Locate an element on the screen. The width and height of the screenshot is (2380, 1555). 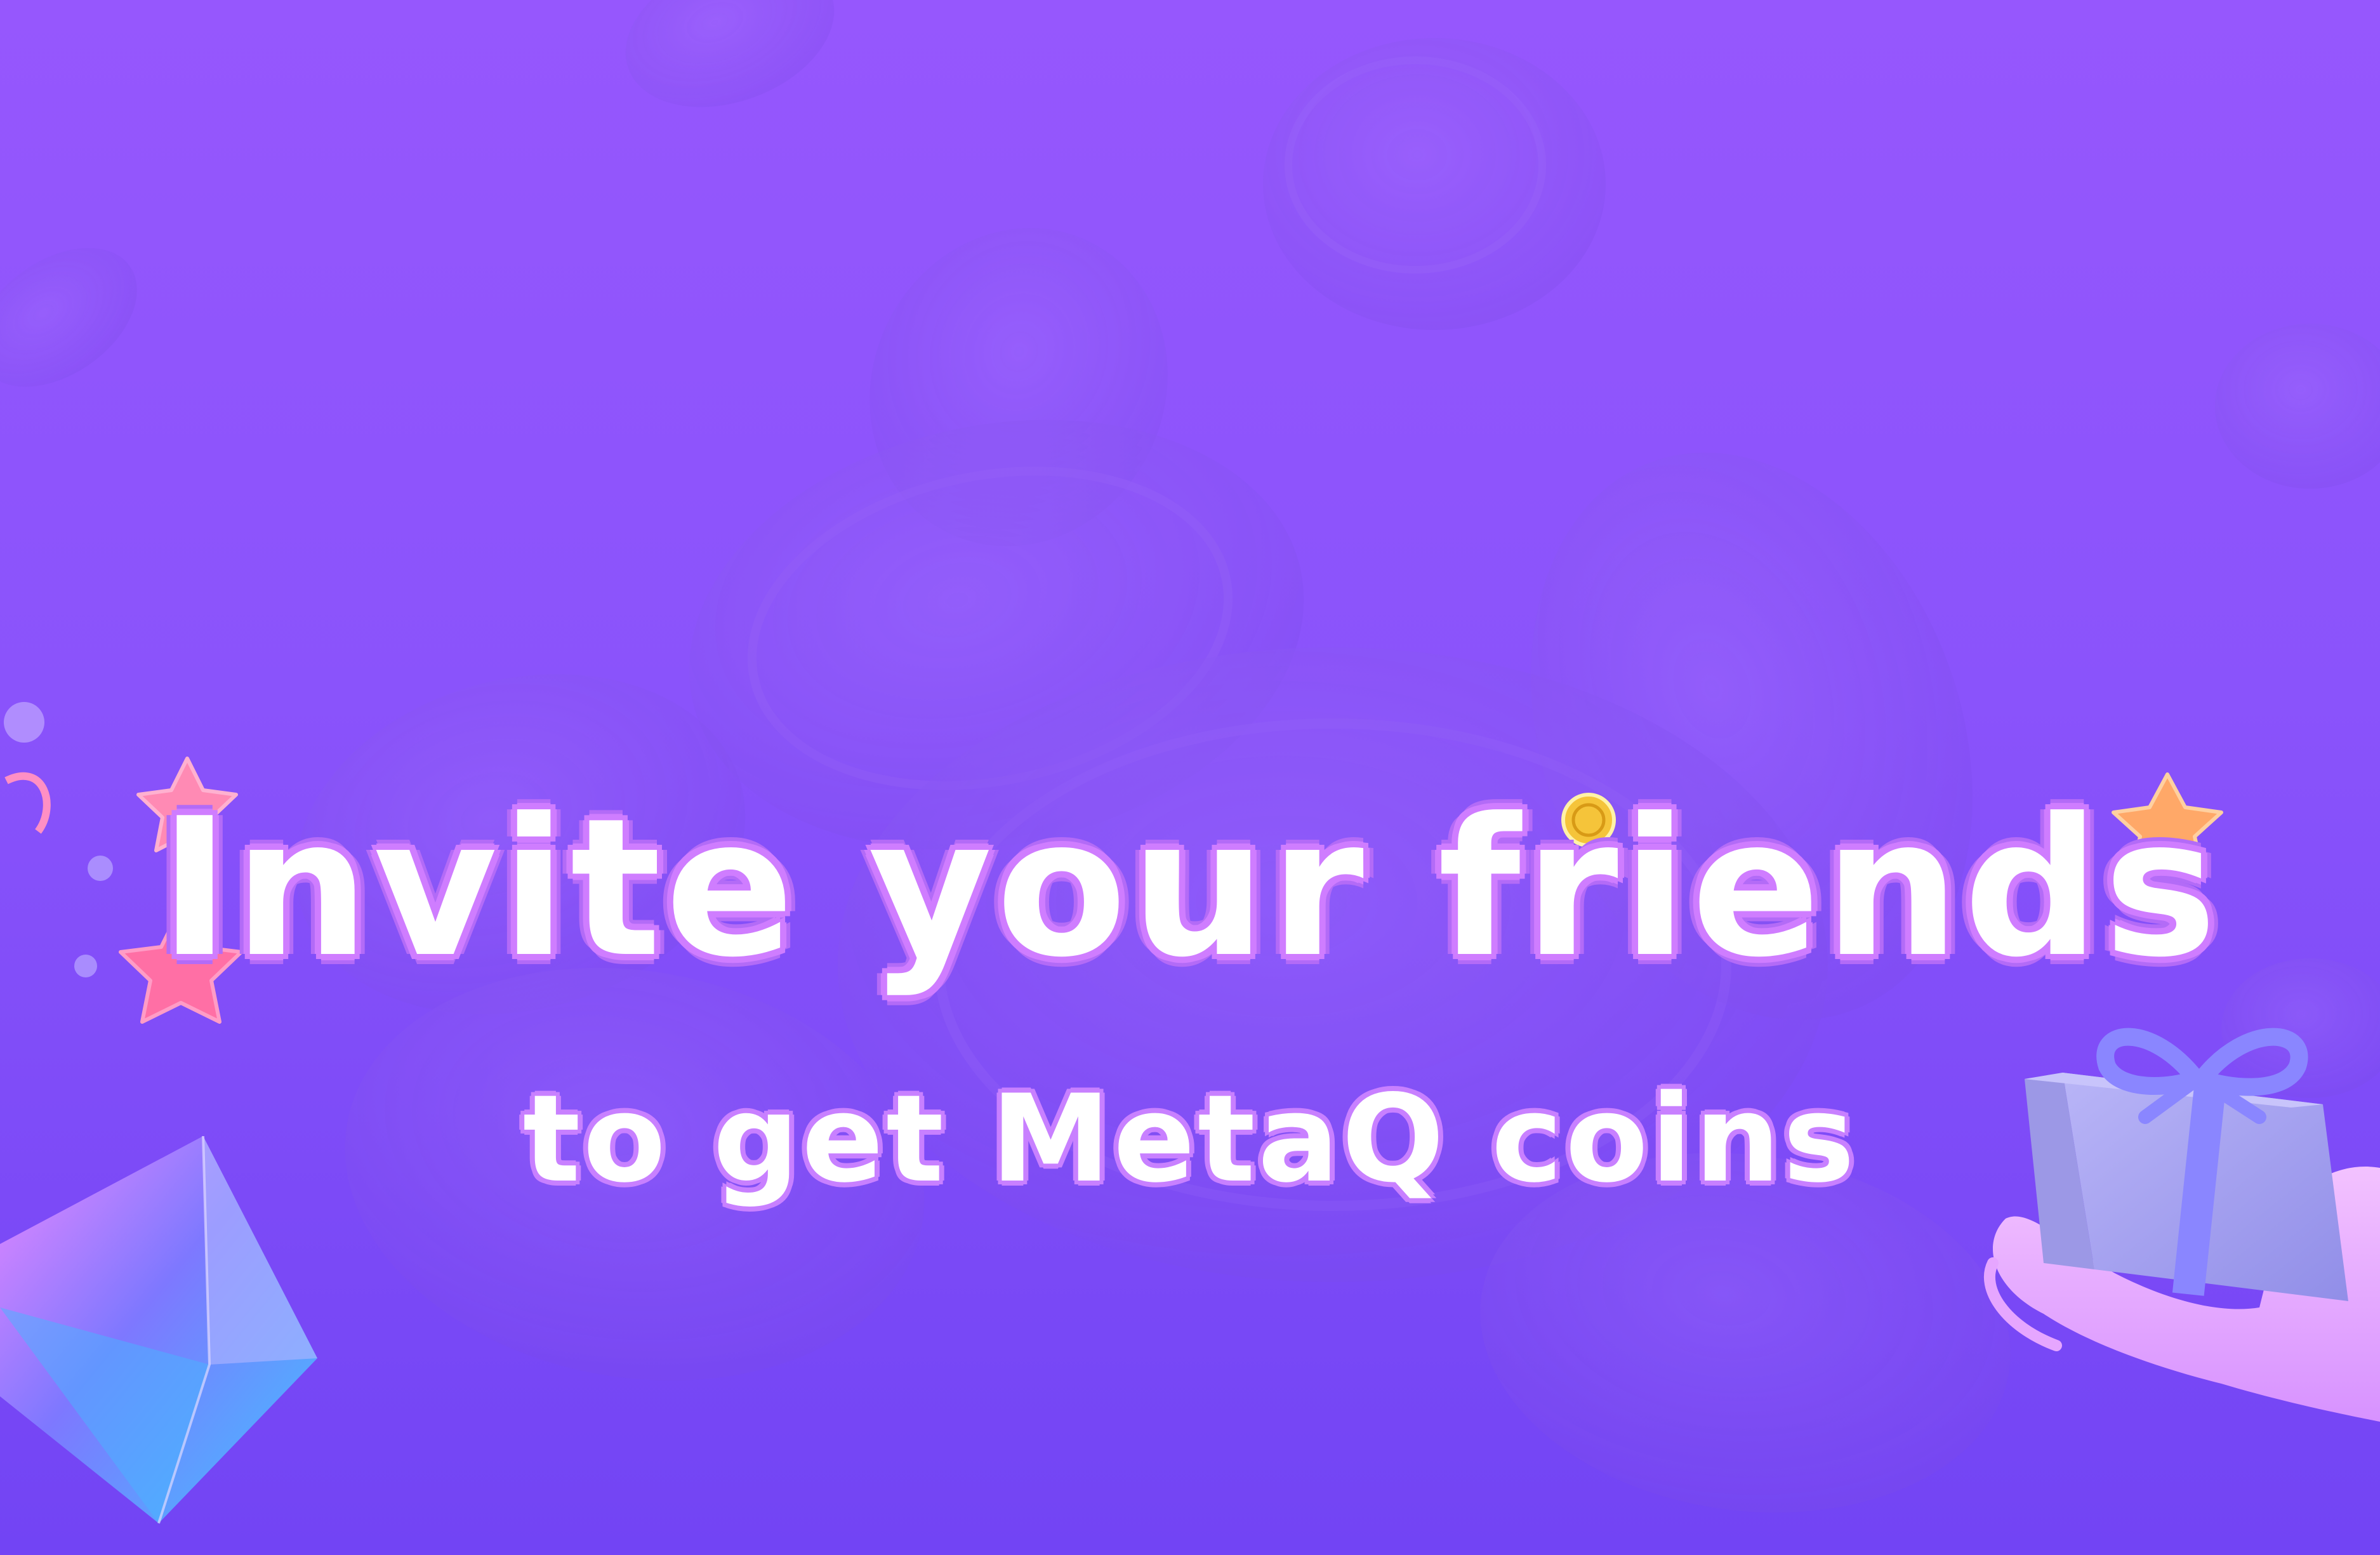
headline: Invite your friends is located at coordinates (1190, 888).